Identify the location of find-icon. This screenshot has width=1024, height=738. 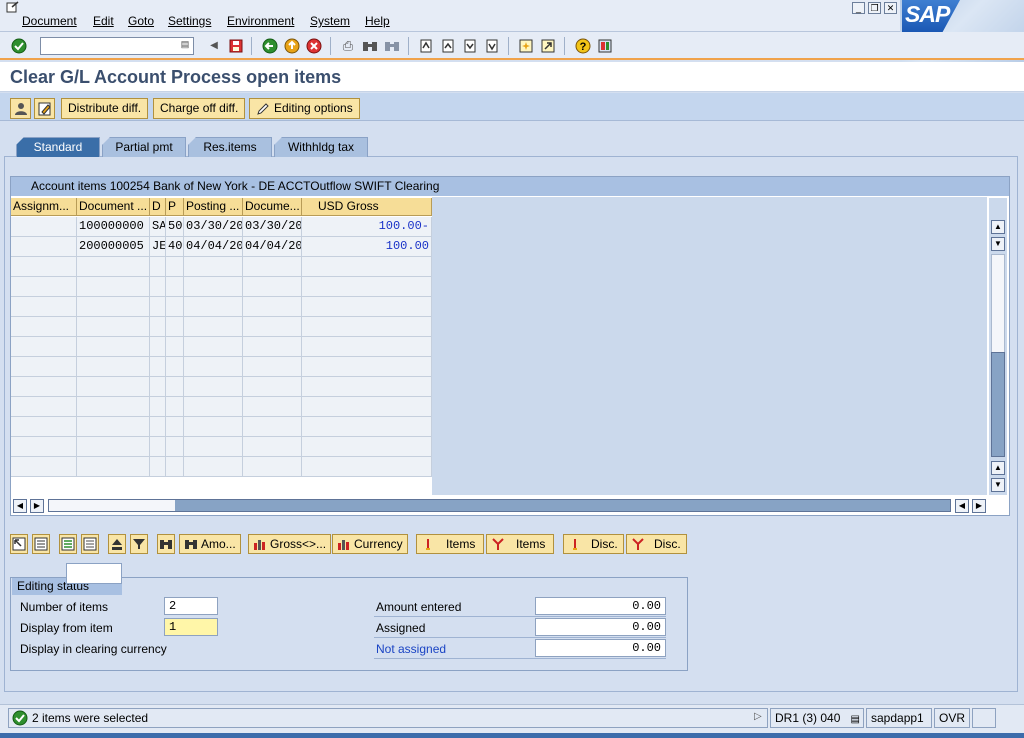
(370, 46).